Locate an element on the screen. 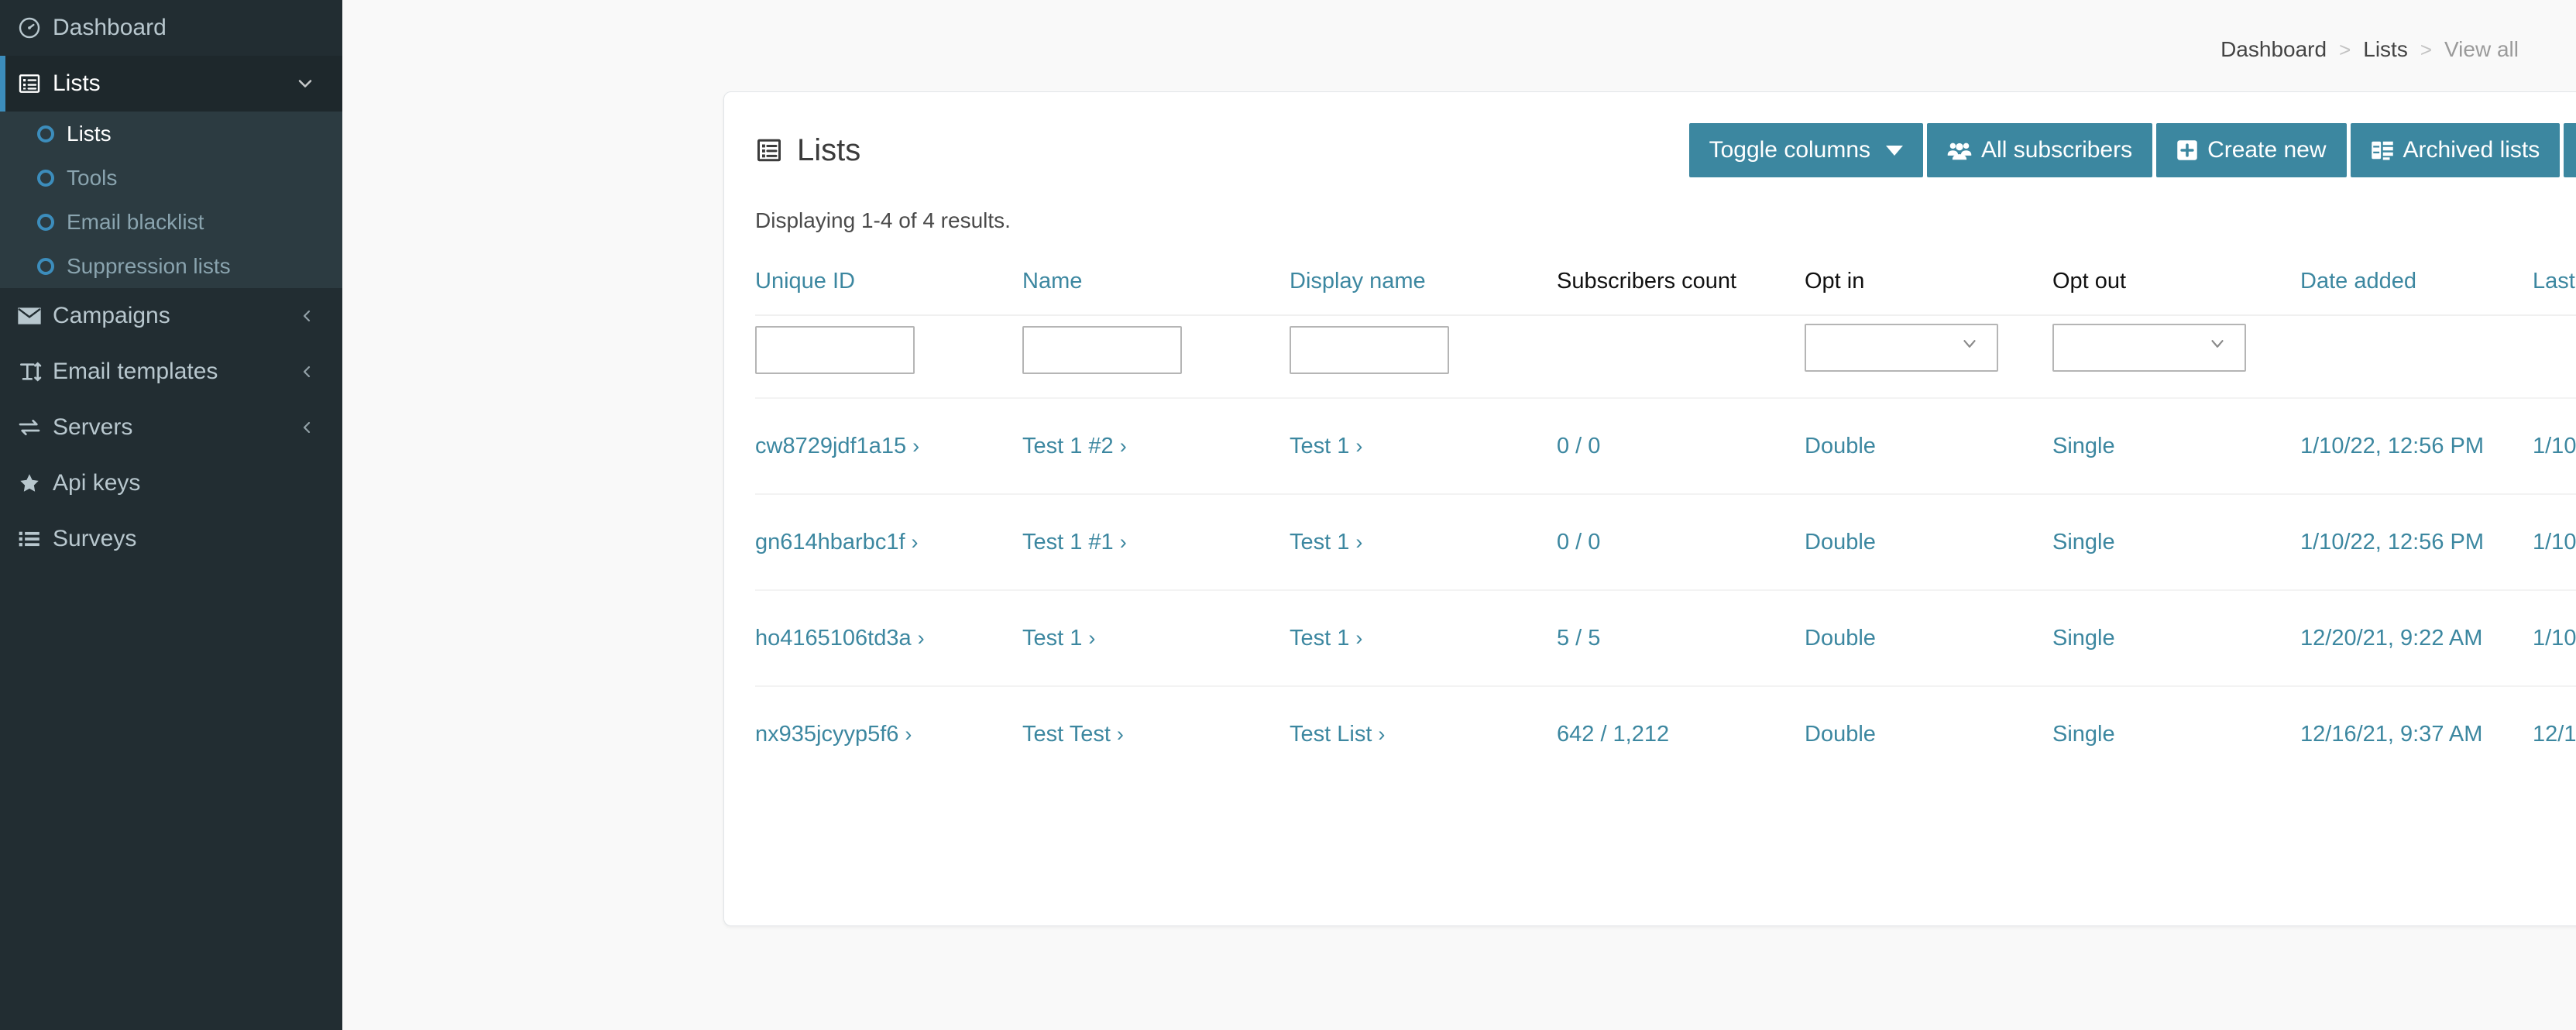 The image size is (2576, 1030). all-subscribers-button: All subscribers is located at coordinates (2040, 150).